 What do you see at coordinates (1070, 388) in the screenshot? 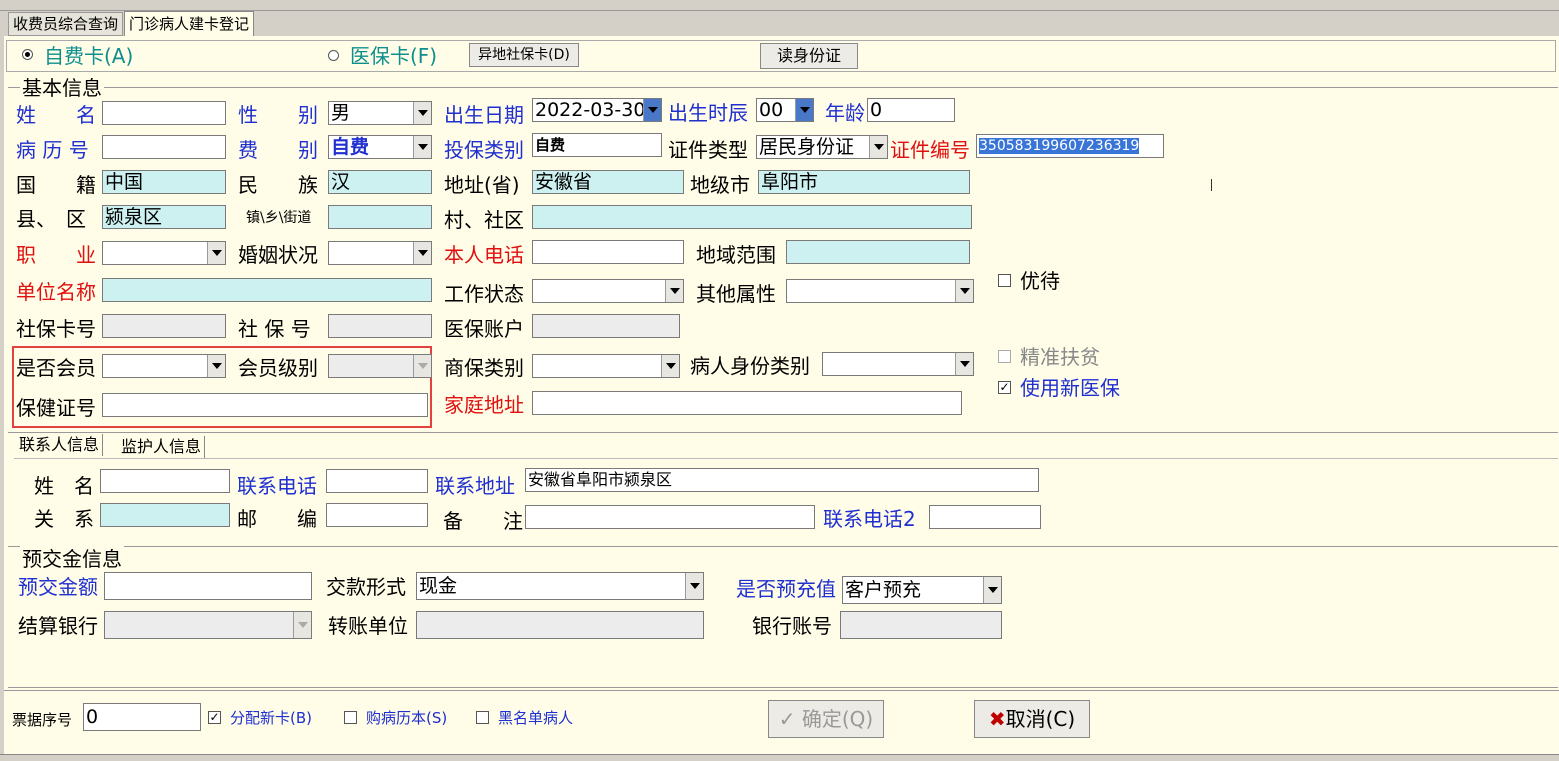
I see `new-insurance-label: 使用新医保` at bounding box center [1070, 388].